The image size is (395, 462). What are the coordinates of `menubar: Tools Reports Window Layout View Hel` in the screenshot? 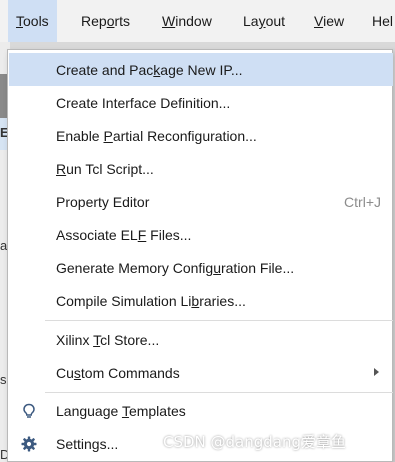 It's located at (197, 21).